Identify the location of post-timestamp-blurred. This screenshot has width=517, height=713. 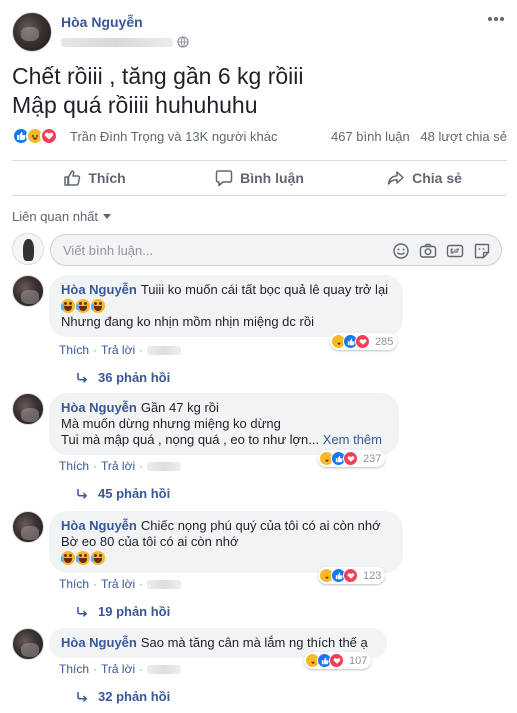
(117, 42).